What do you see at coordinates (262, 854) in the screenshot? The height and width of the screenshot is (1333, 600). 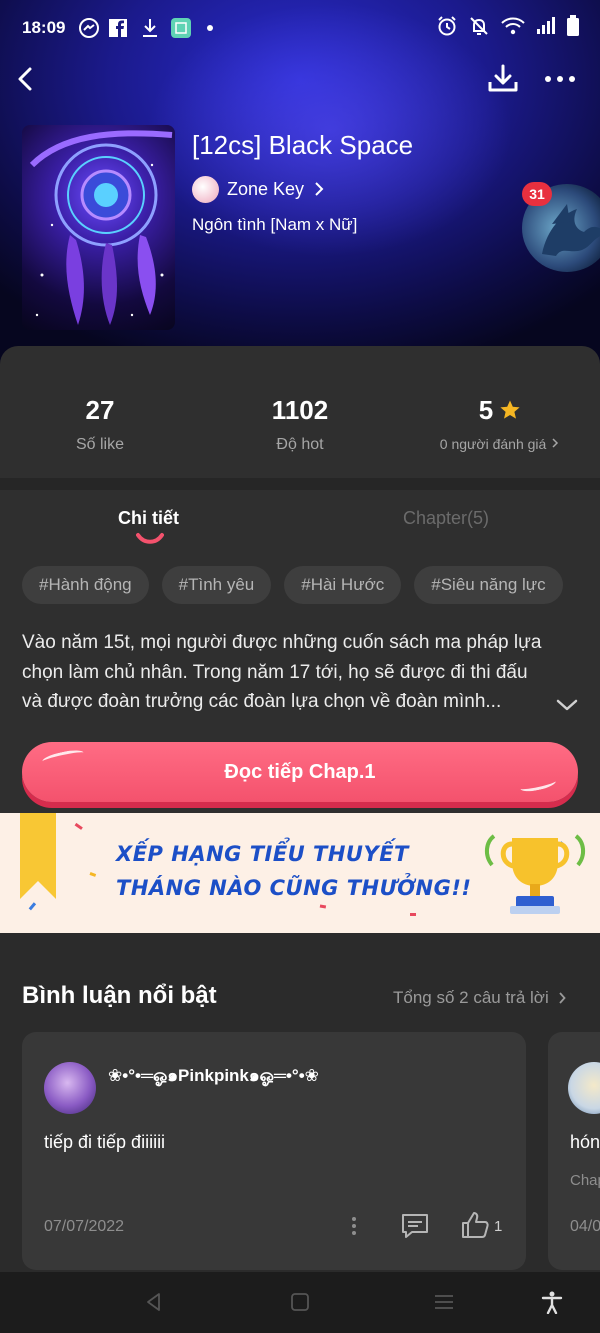 I see `banner-line-1: XẾP HẠNG TIỂU THUYẾT` at bounding box center [262, 854].